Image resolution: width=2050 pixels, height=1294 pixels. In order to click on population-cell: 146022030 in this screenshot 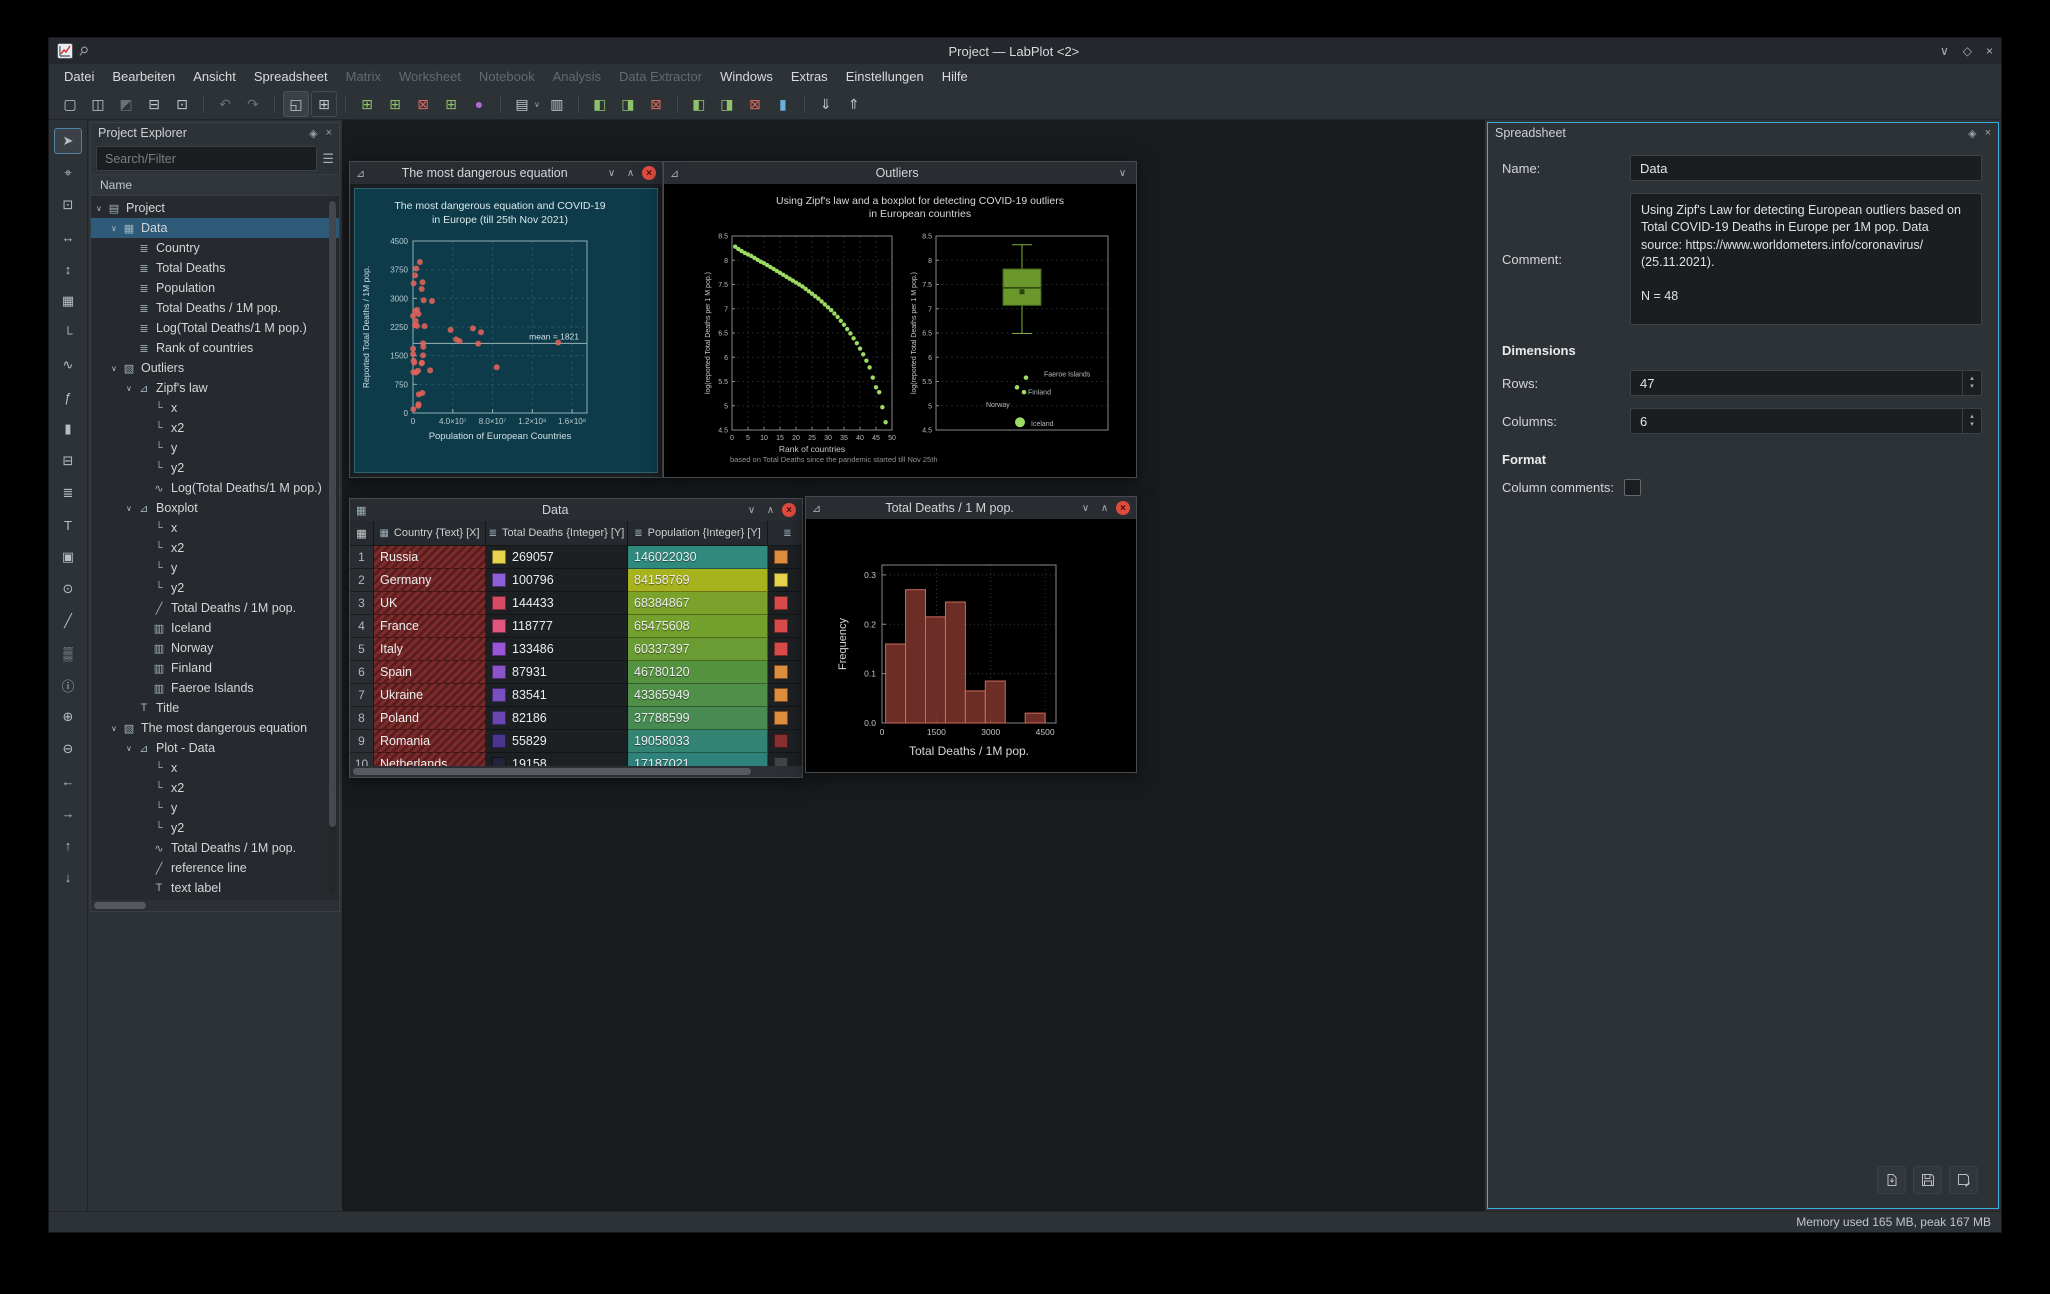, I will do `click(698, 557)`.